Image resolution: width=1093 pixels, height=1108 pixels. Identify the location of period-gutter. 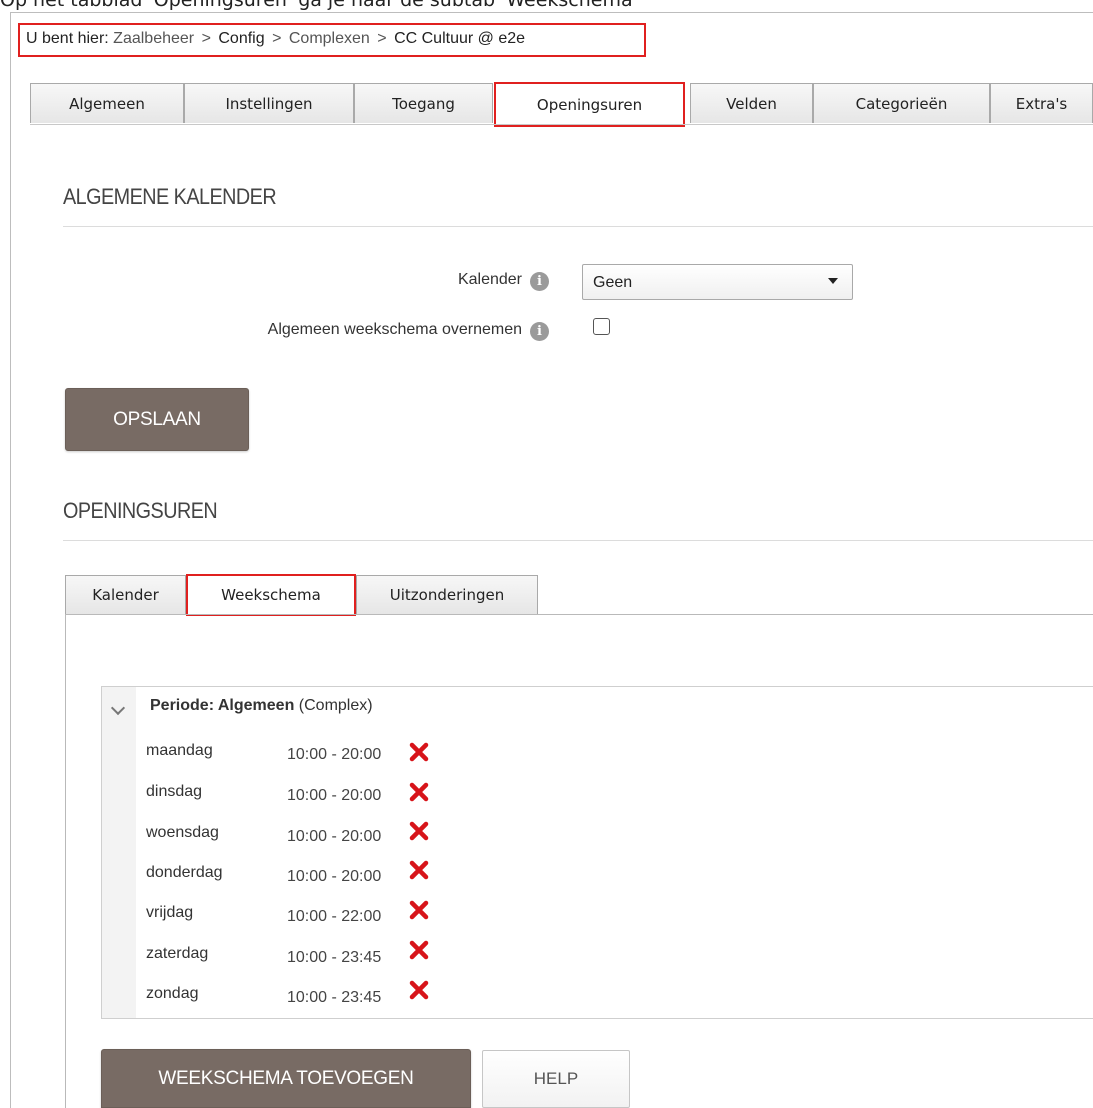
(118, 852).